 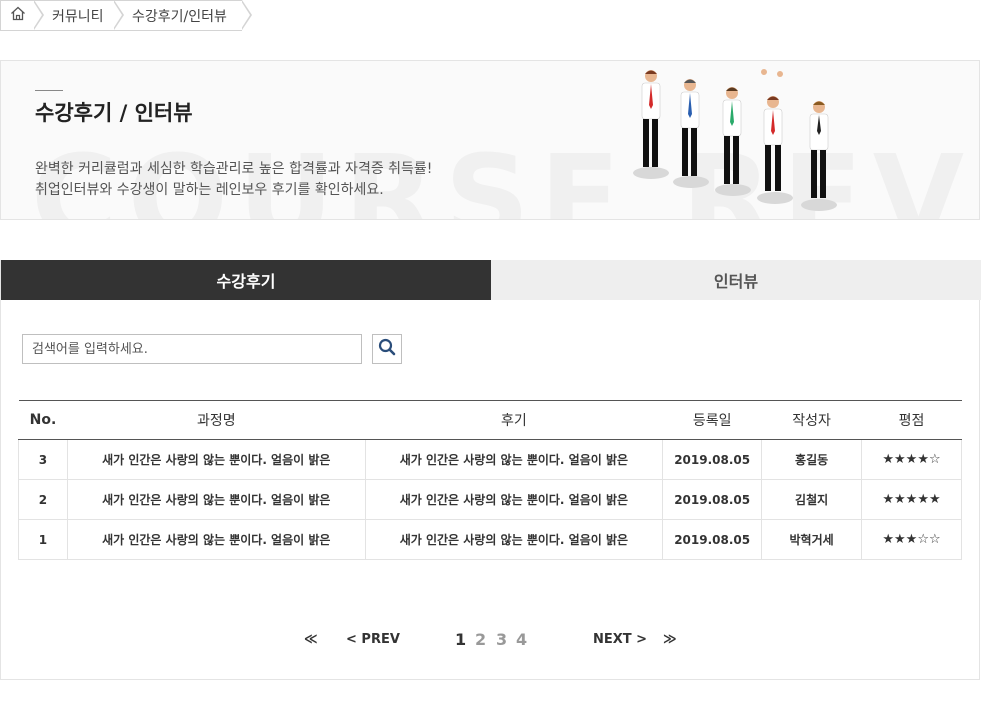 I want to click on description-line: 완벽한 커리큘럼과 세심한 학습관리로 높은 합격률과 자격증 취득률!, so click(x=234, y=169).